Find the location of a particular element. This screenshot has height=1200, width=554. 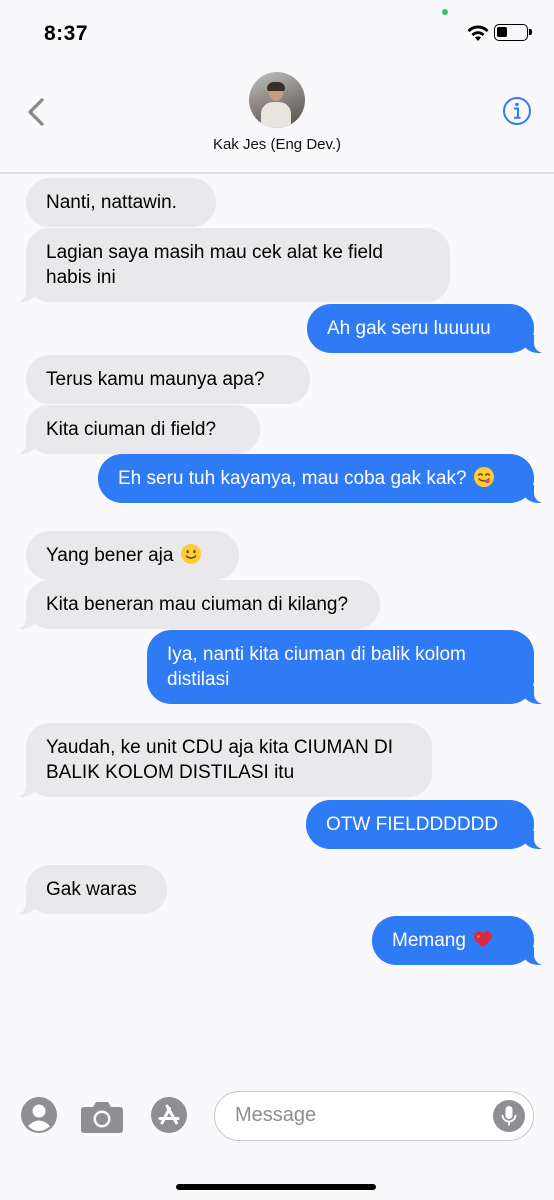

message-bubble-outgoing: Eh seru tuh kayanya, mau coba gak kak? is located at coordinates (323, 478).